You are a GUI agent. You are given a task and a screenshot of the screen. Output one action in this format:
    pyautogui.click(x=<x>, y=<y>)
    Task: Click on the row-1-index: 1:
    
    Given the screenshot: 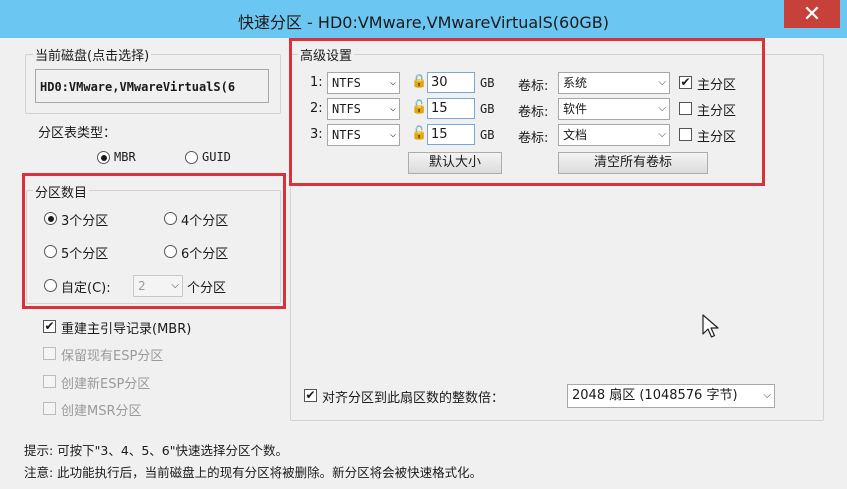 What is the action you would take?
    pyautogui.click(x=316, y=82)
    